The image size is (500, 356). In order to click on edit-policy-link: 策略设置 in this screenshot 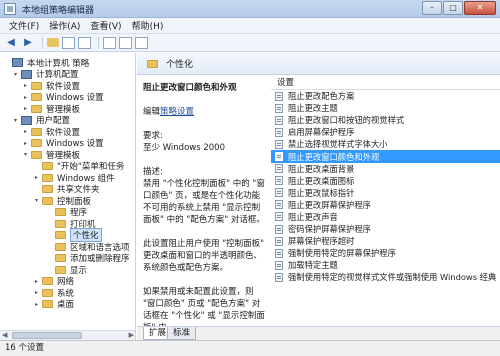, I will do `click(177, 112)`.